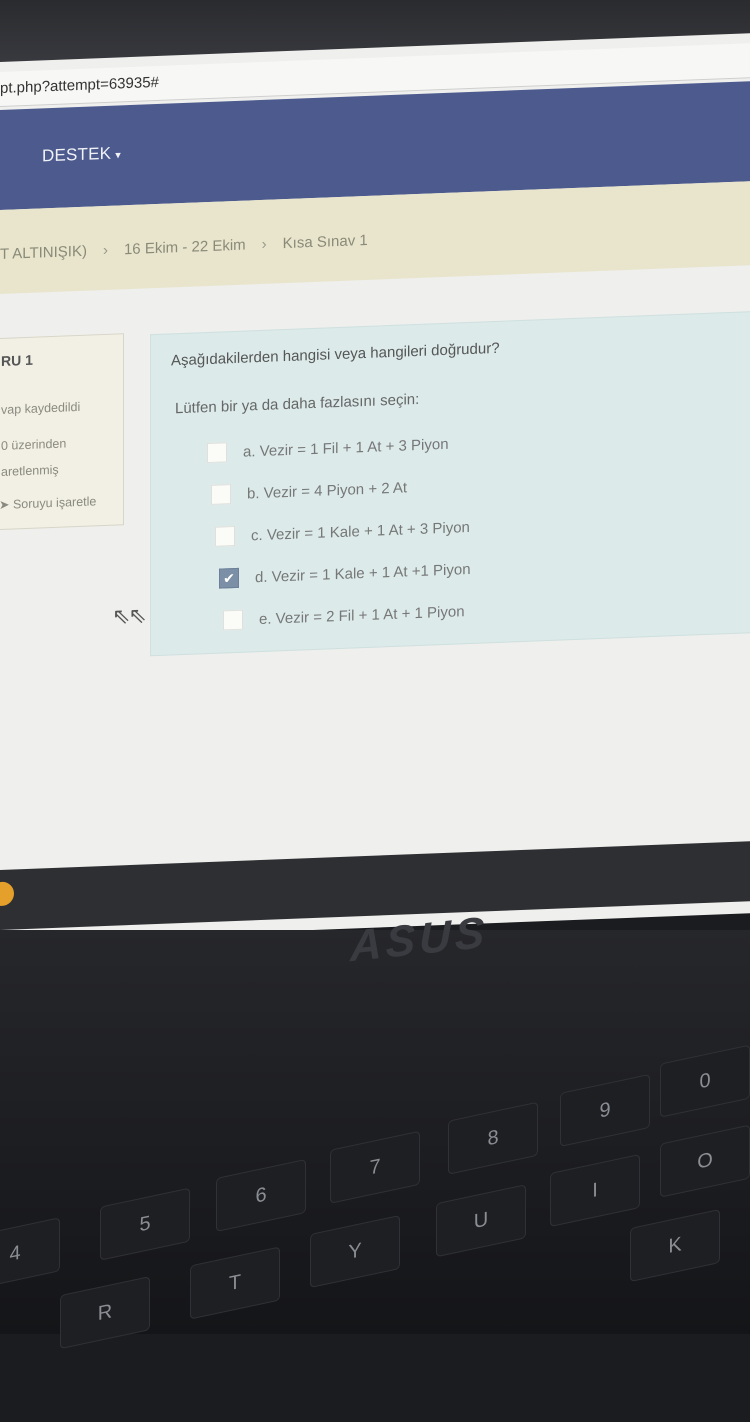 This screenshot has height=1422, width=750. I want to click on option-e: e. Vezir = 2 Fil + 1 At + 1 Piyon, so click(344, 616).